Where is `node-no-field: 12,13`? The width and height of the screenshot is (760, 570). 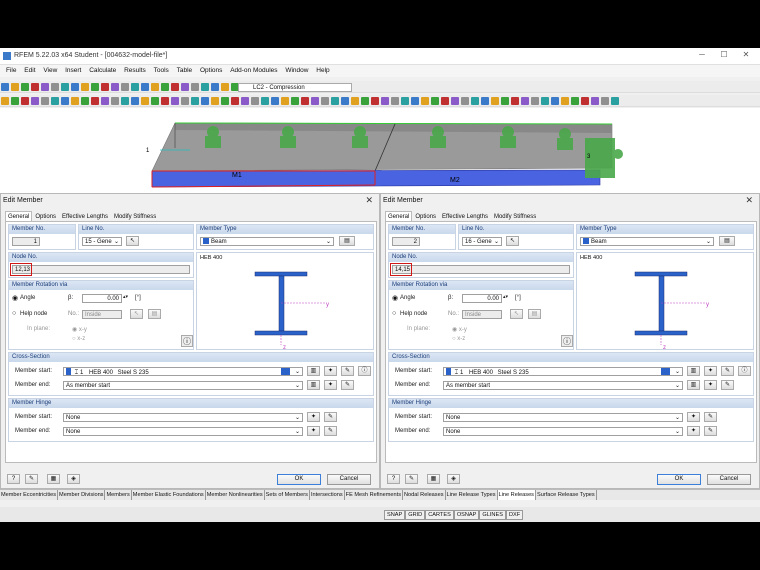 node-no-field: 12,13 is located at coordinates (101, 269).